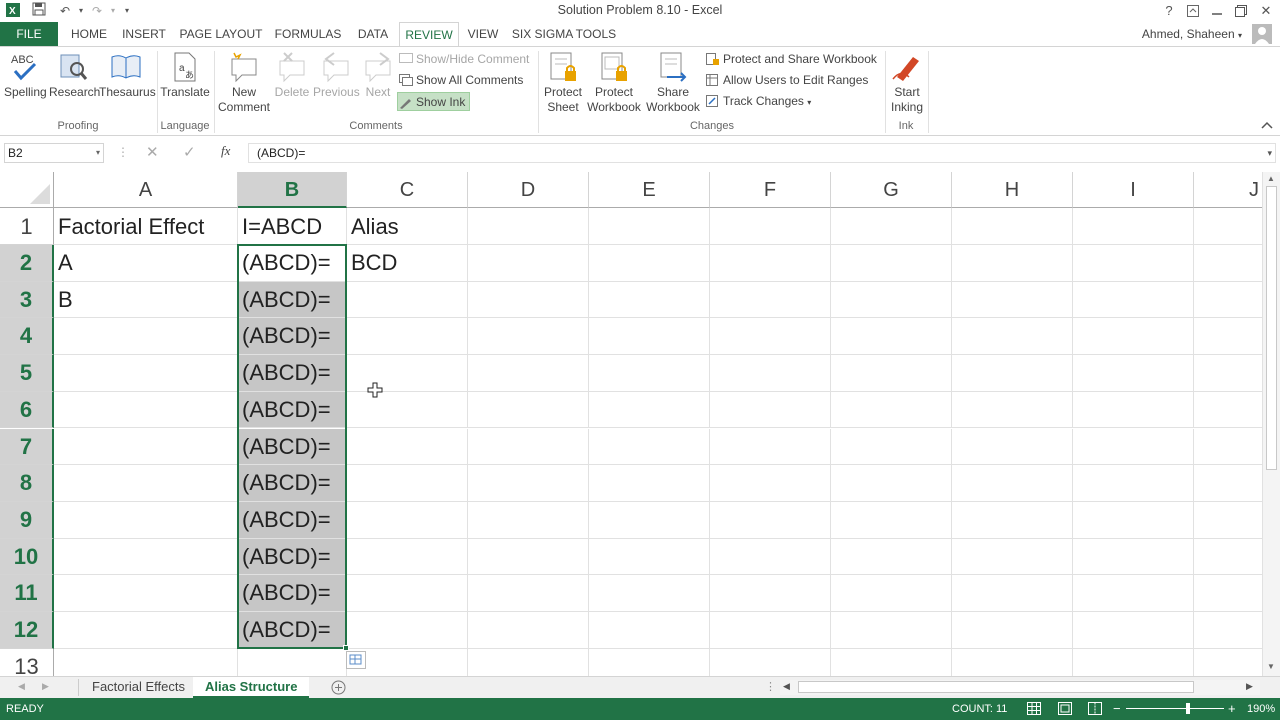 This screenshot has width=1280, height=720. What do you see at coordinates (770, 410) in the screenshot?
I see `cell-f6` at bounding box center [770, 410].